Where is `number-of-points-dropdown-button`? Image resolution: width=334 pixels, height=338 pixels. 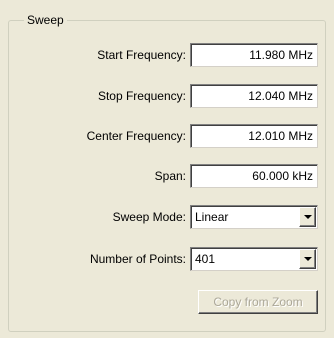 number-of-points-dropdown-button is located at coordinates (307, 259).